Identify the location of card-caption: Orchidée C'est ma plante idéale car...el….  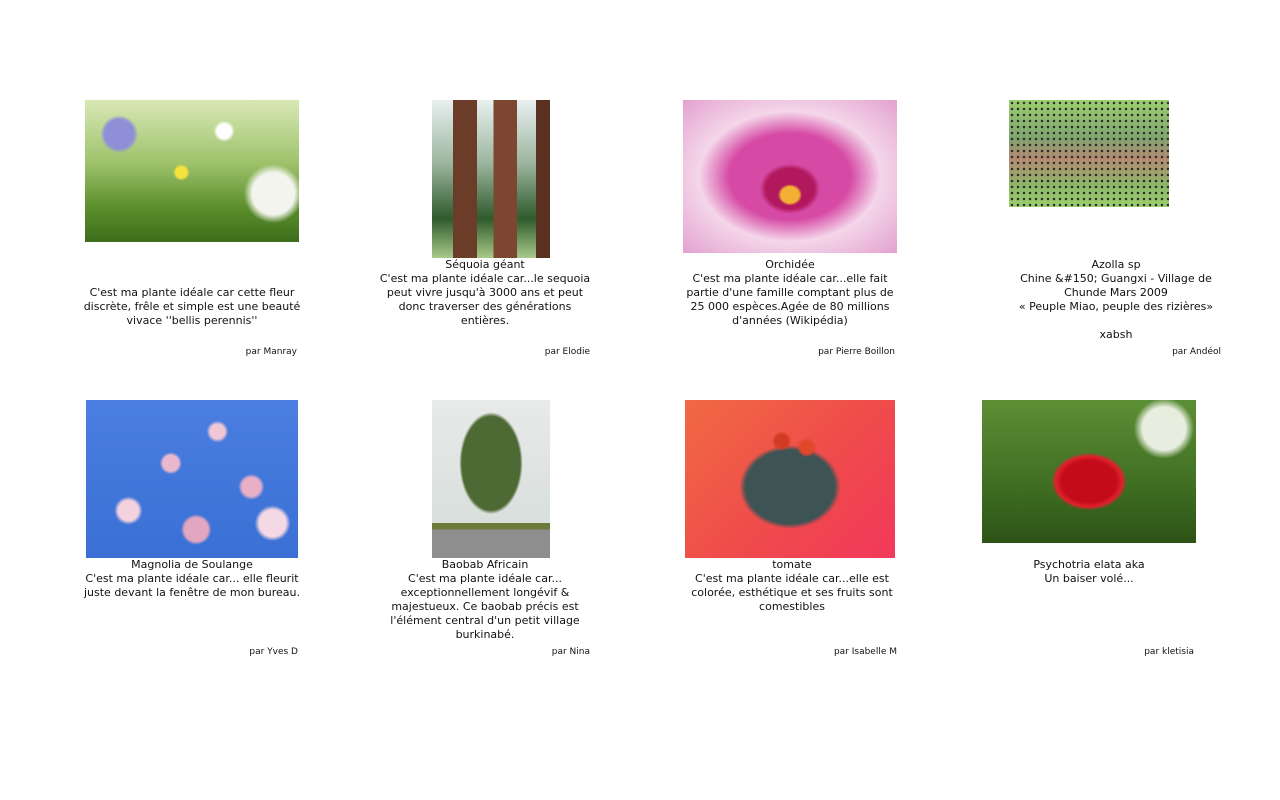
(790, 292).